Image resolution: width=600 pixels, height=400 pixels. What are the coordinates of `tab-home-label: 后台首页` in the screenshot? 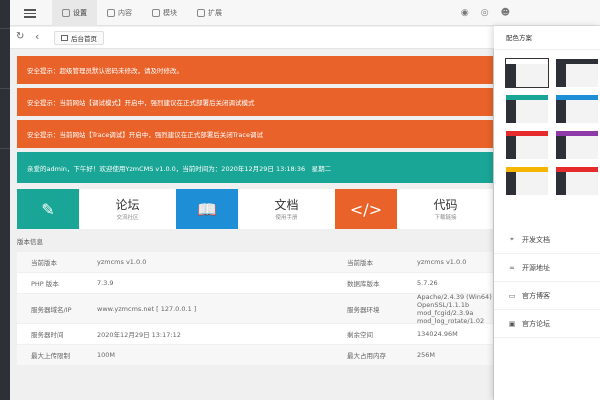 It's located at (84, 39).